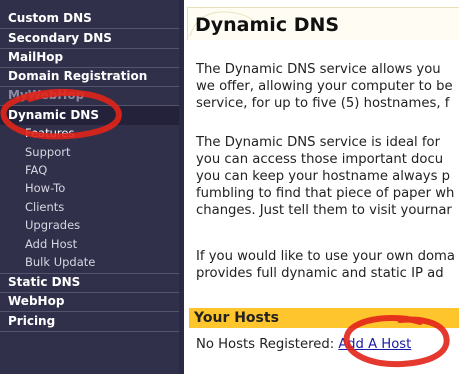 Image resolution: width=459 pixels, height=374 pixels. I want to click on paragraph-line: fumbling to find that piece of paper wh, so click(325, 193).